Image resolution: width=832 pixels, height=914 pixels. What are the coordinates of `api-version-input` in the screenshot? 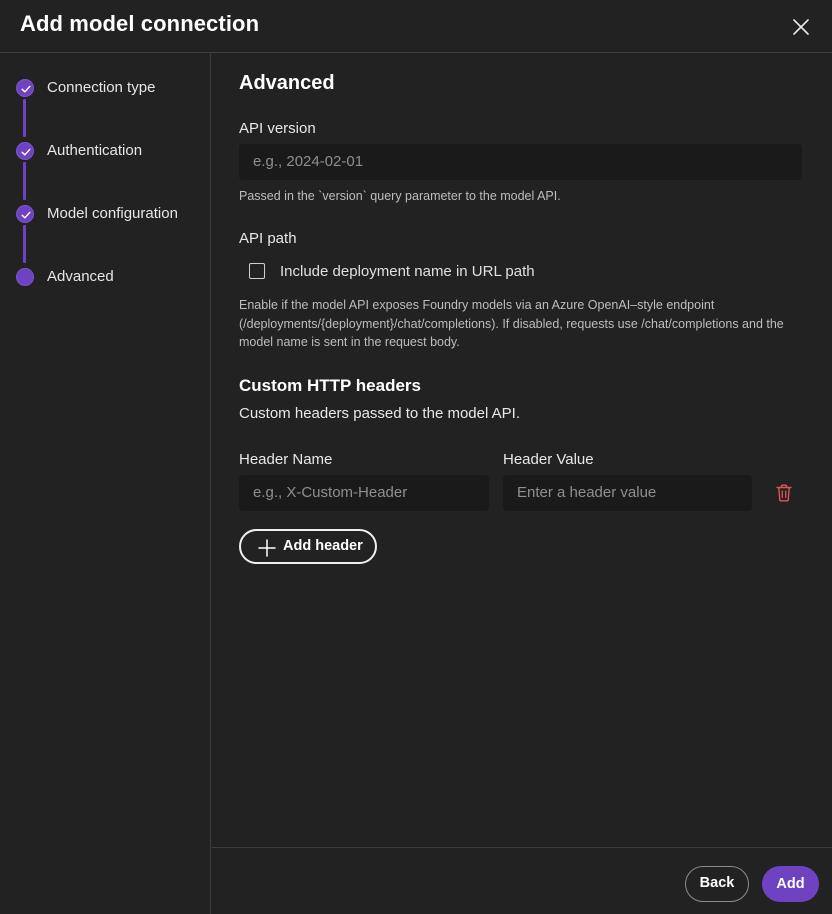 It's located at (520, 162).